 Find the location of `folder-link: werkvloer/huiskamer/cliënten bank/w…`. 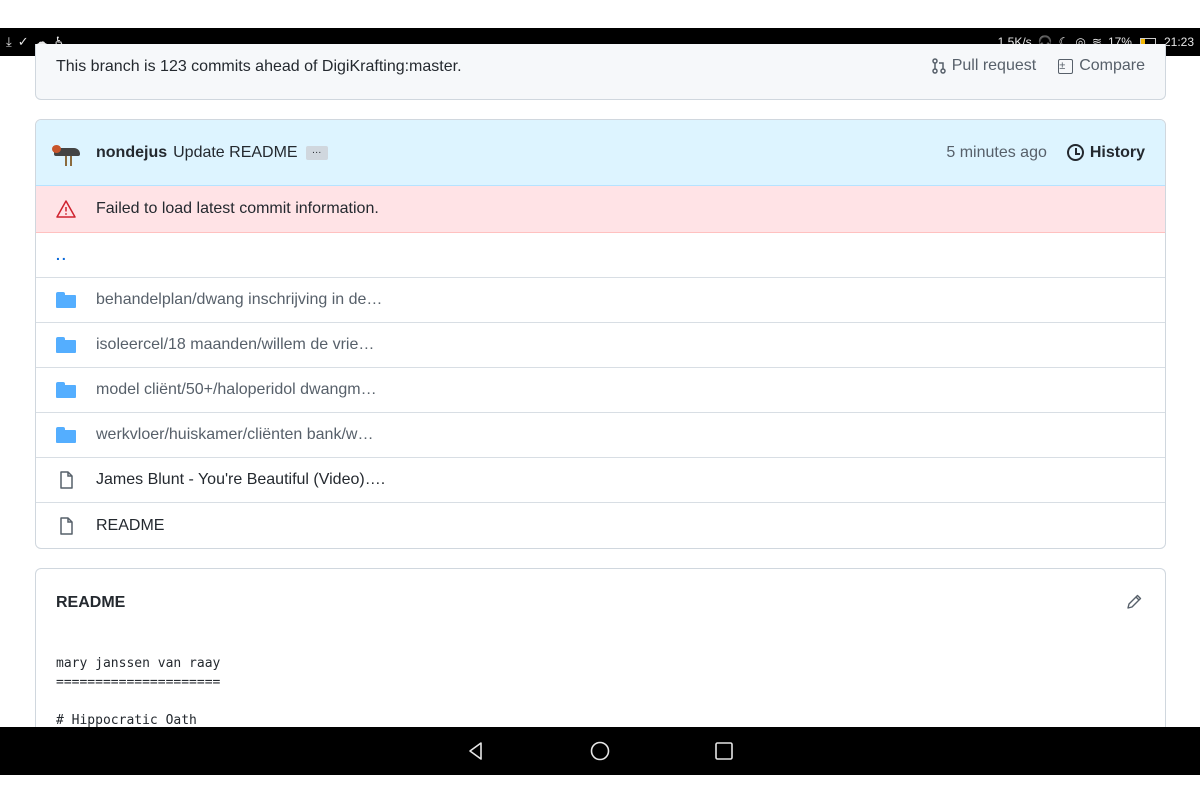

folder-link: werkvloer/huiskamer/cliënten bank/w… is located at coordinates (234, 435).